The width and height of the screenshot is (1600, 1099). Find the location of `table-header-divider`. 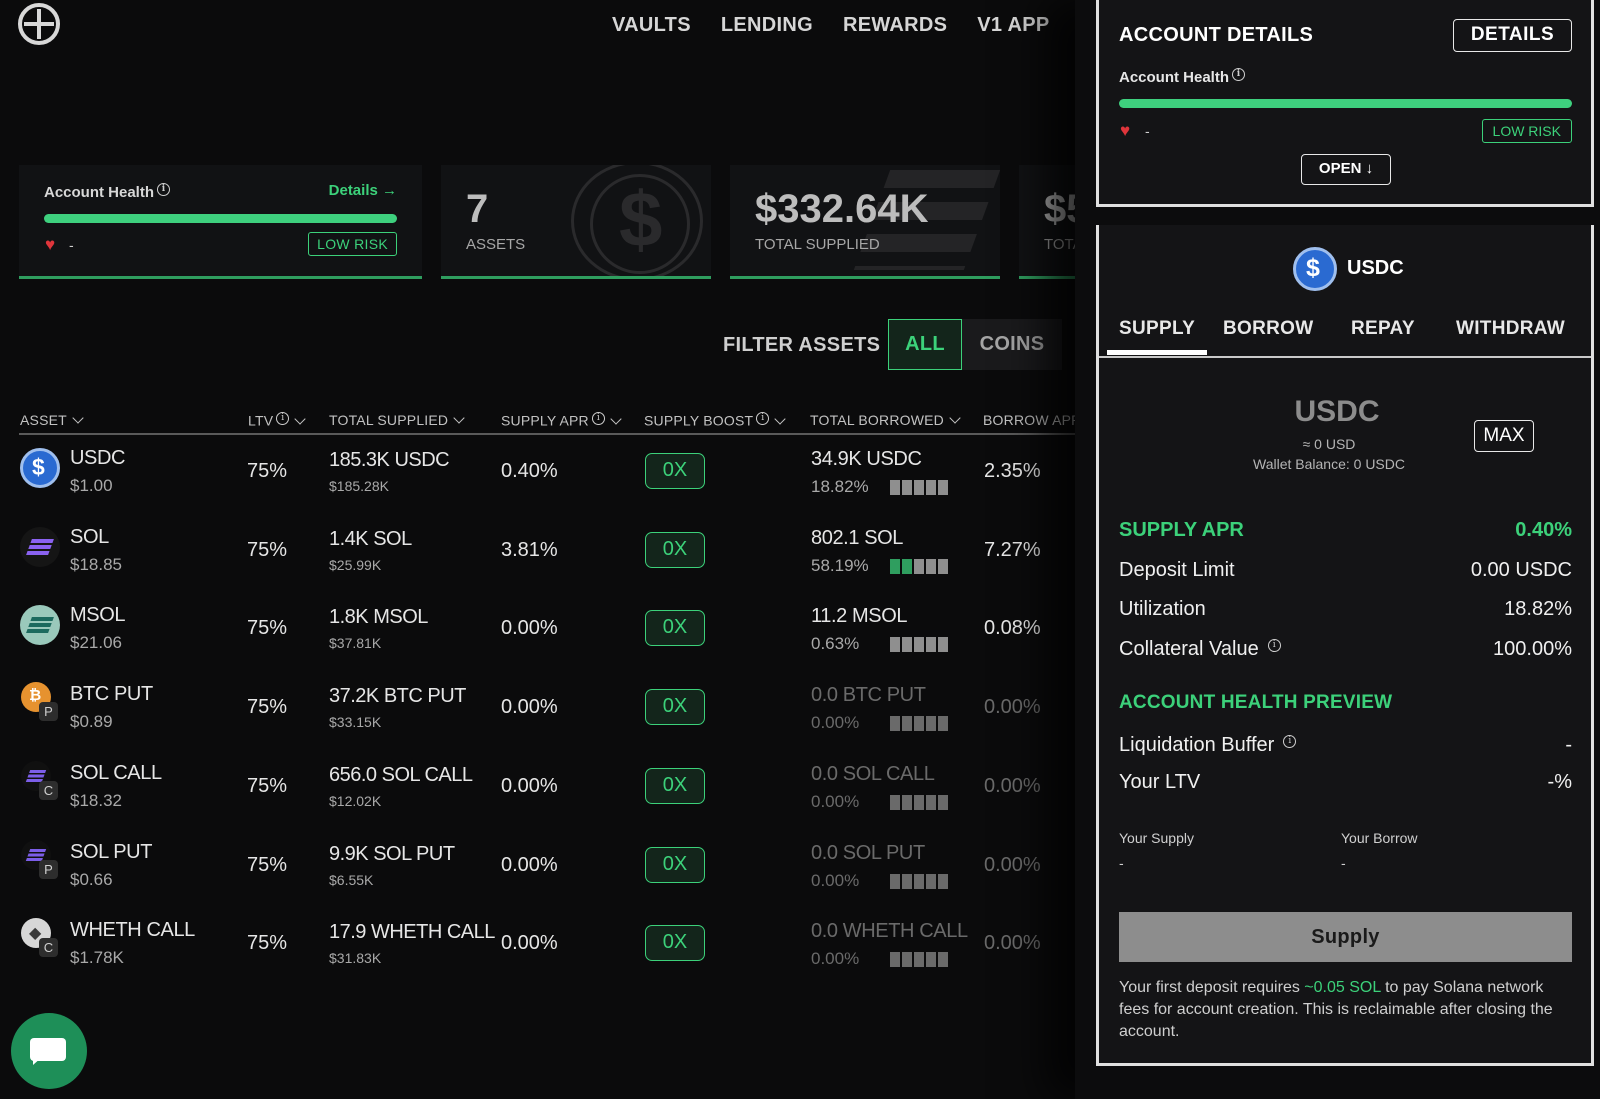

table-header-divider is located at coordinates (547, 434).